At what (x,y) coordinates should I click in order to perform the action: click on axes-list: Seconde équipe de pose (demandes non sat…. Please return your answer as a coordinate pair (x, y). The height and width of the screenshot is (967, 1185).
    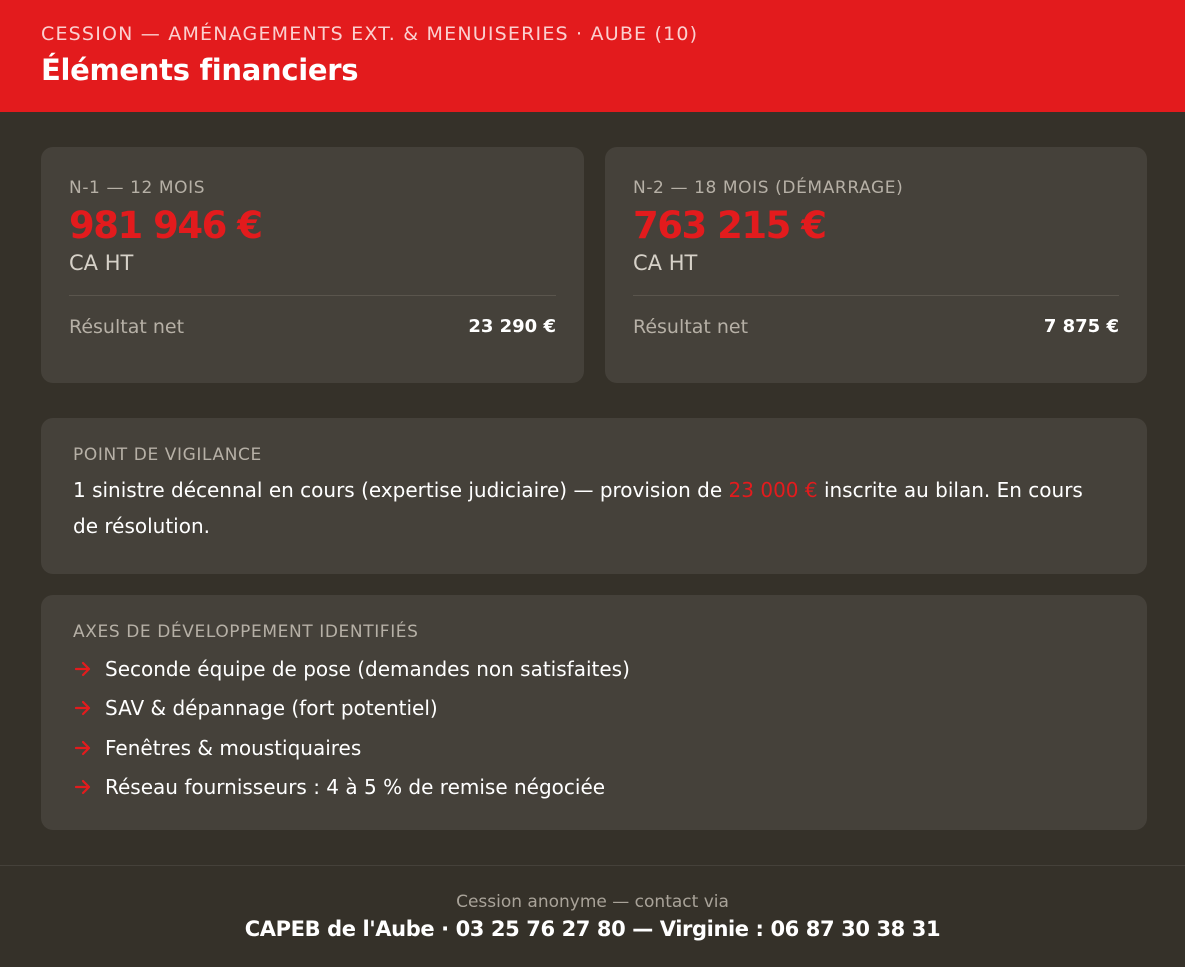
    Looking at the image, I should click on (594, 728).